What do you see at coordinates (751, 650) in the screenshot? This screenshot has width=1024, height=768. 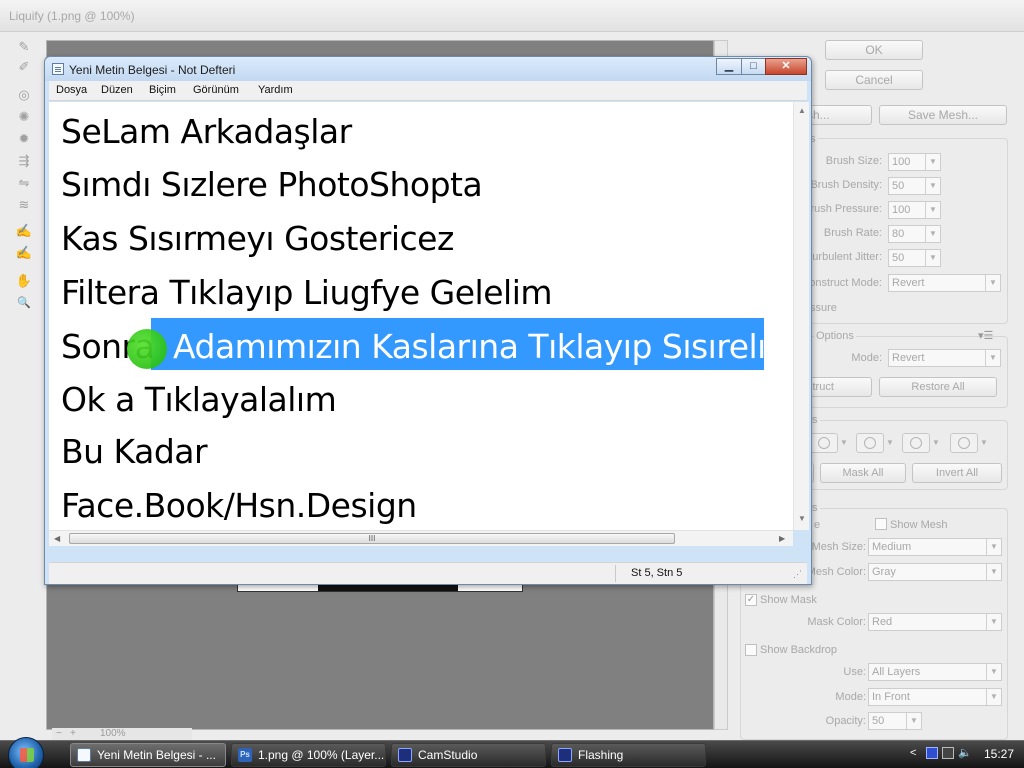 I see `show-backdrop-checkbox` at bounding box center [751, 650].